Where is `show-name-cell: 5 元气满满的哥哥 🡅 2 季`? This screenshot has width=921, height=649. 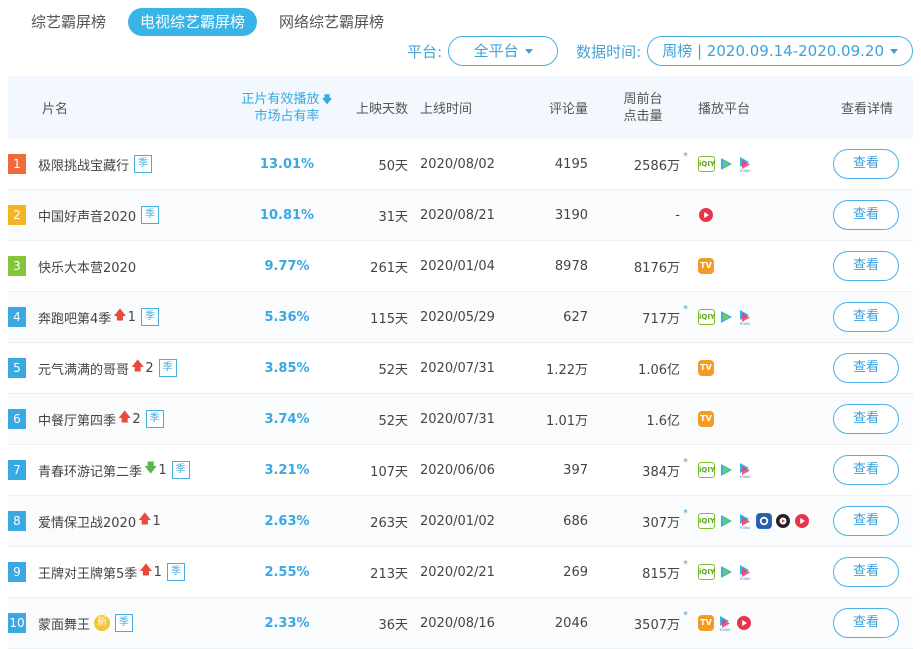
show-name-cell: 5 元气满满的哥哥 🡅 2 季 is located at coordinates (118, 368).